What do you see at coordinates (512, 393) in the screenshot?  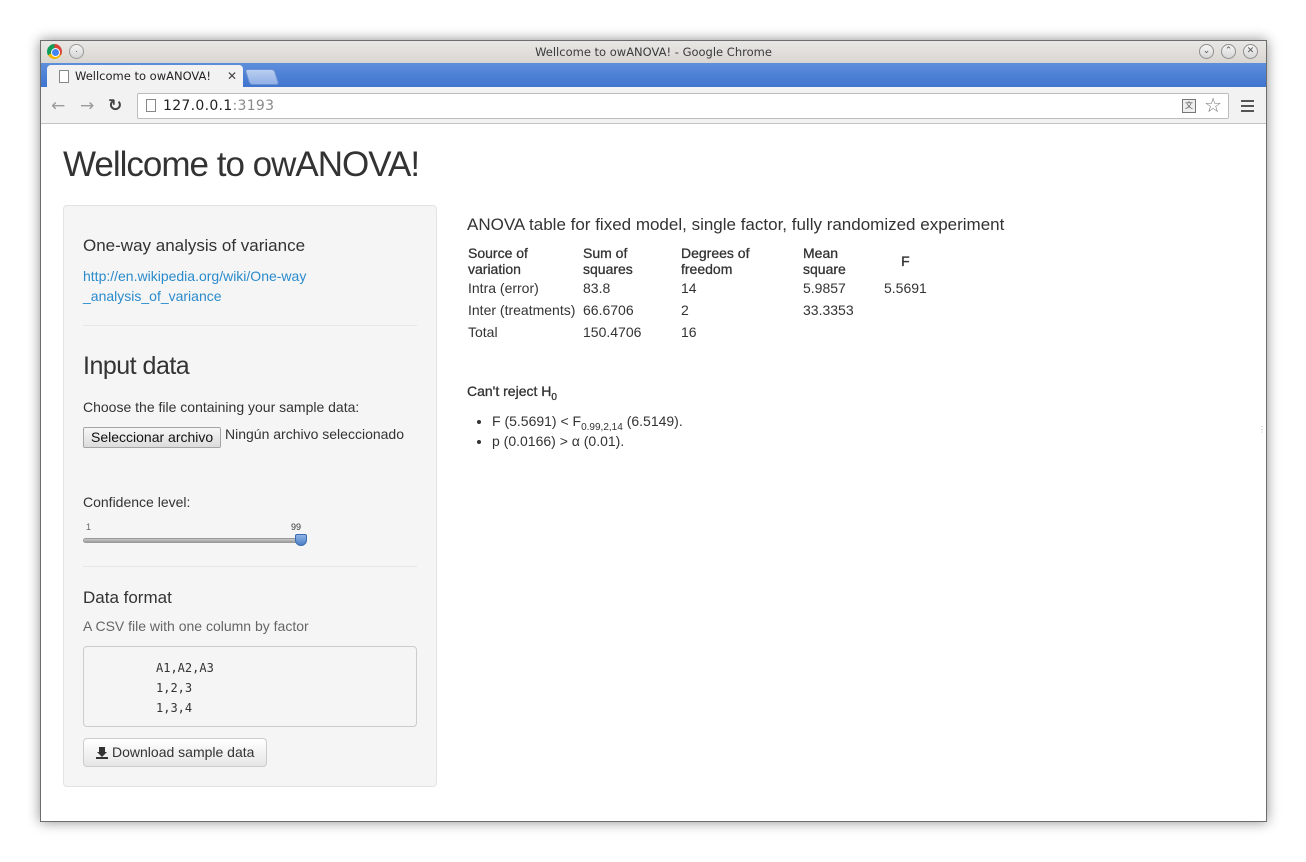 I see `verdict-text: Can't reject H0` at bounding box center [512, 393].